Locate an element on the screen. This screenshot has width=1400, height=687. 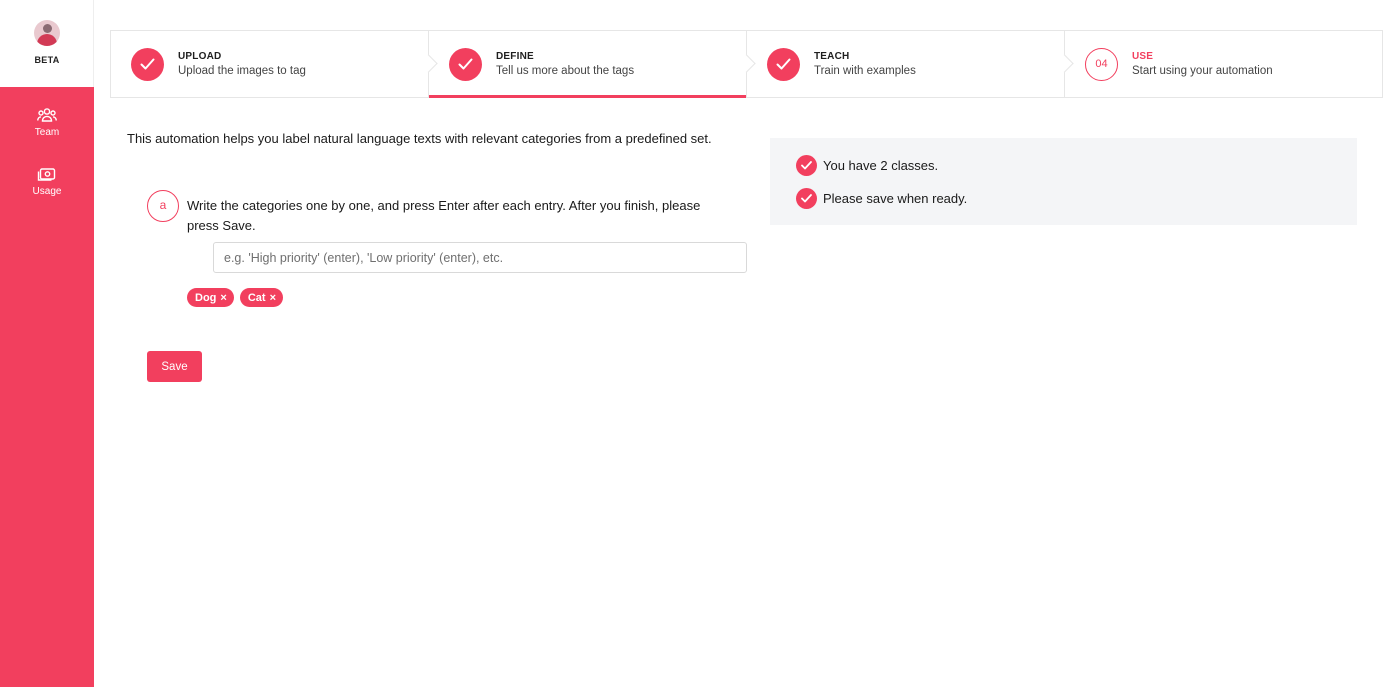
status-item: Please save when ready. is located at coordinates (881, 198).